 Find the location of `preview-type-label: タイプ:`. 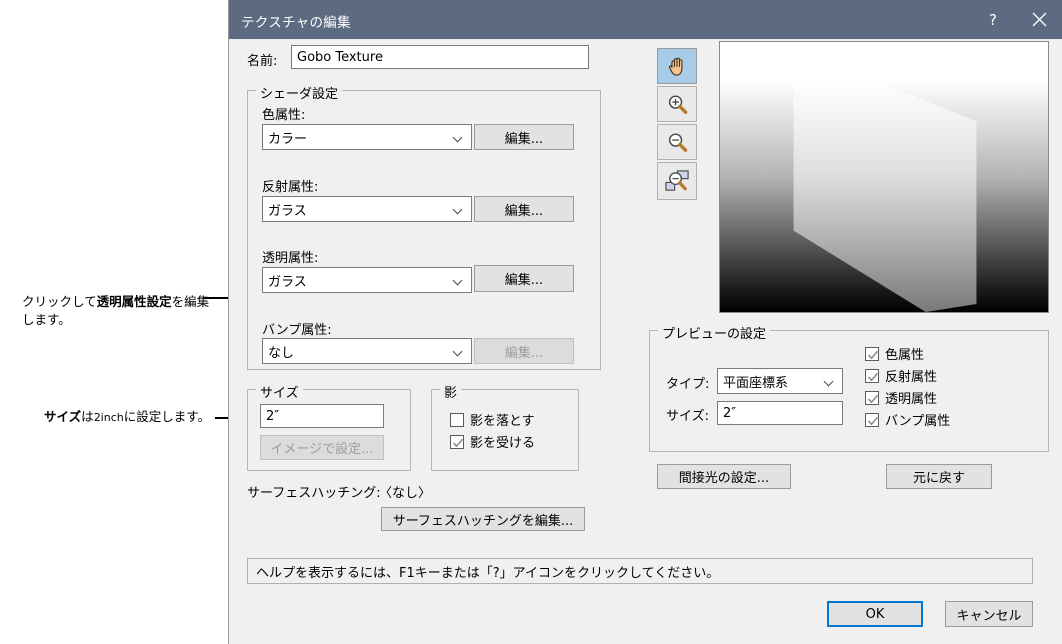

preview-type-label: タイプ: is located at coordinates (688, 384).